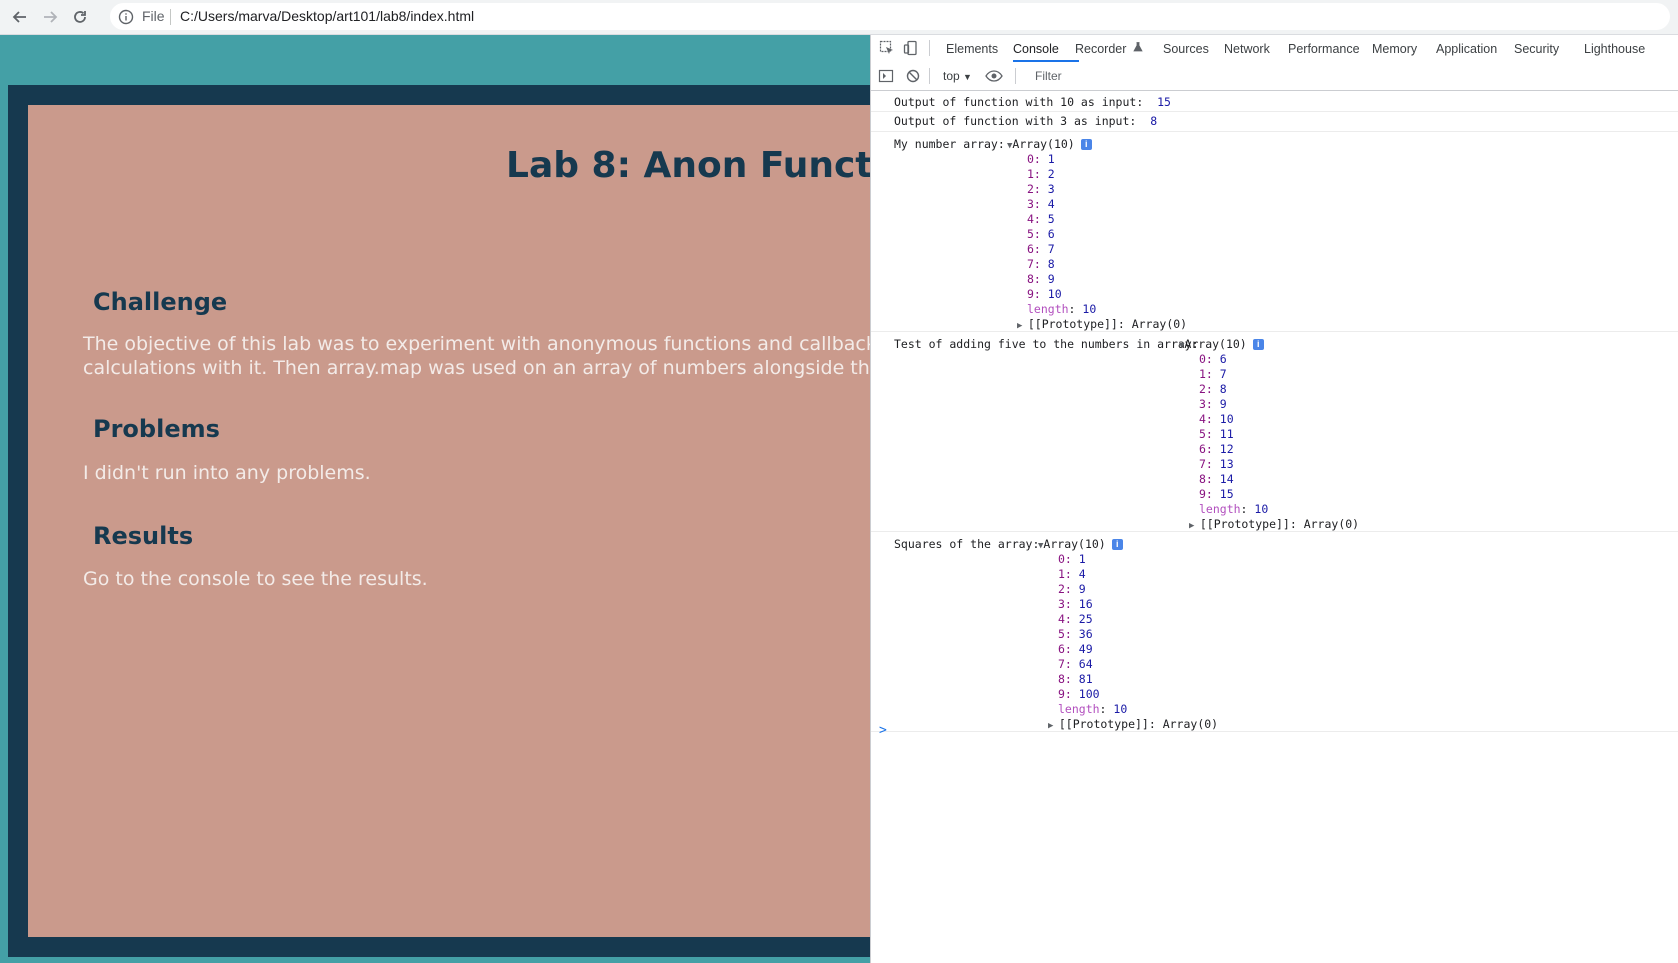 The width and height of the screenshot is (1678, 963). I want to click on tab-performance: Performance, so click(1324, 49).